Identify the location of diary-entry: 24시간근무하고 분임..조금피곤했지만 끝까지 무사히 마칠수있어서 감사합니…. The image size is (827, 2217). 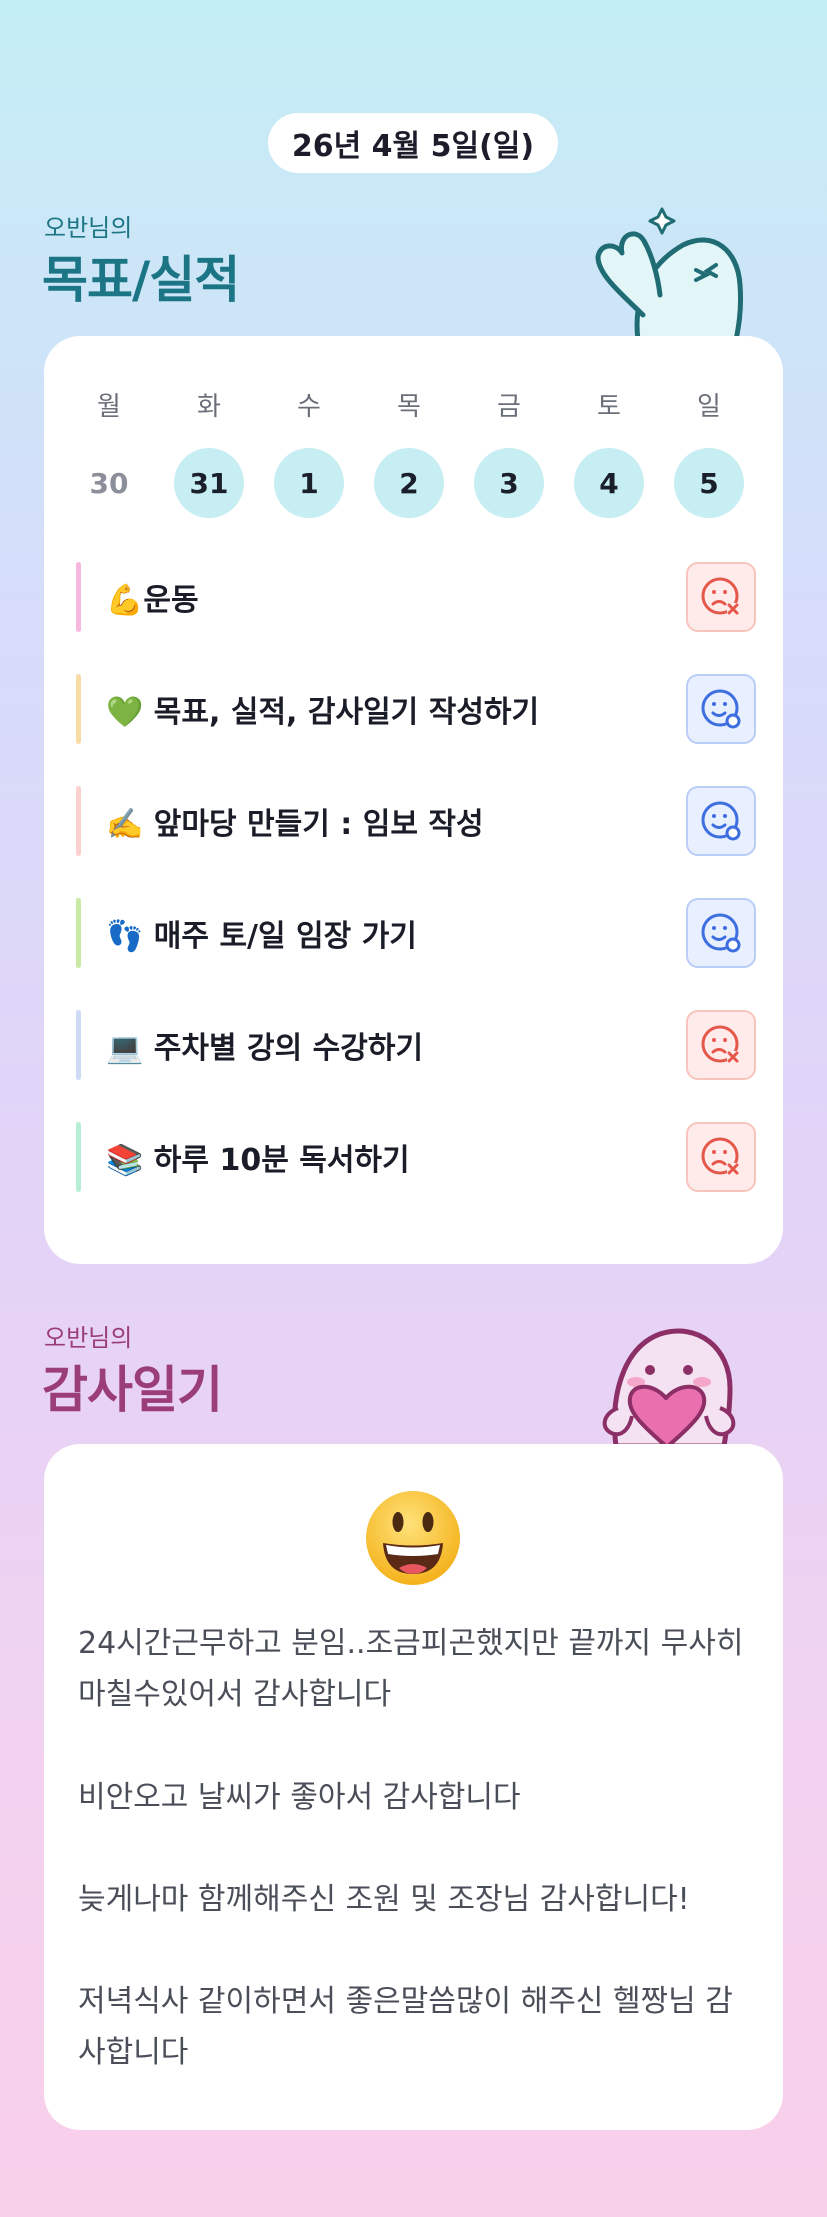
(411, 1669).